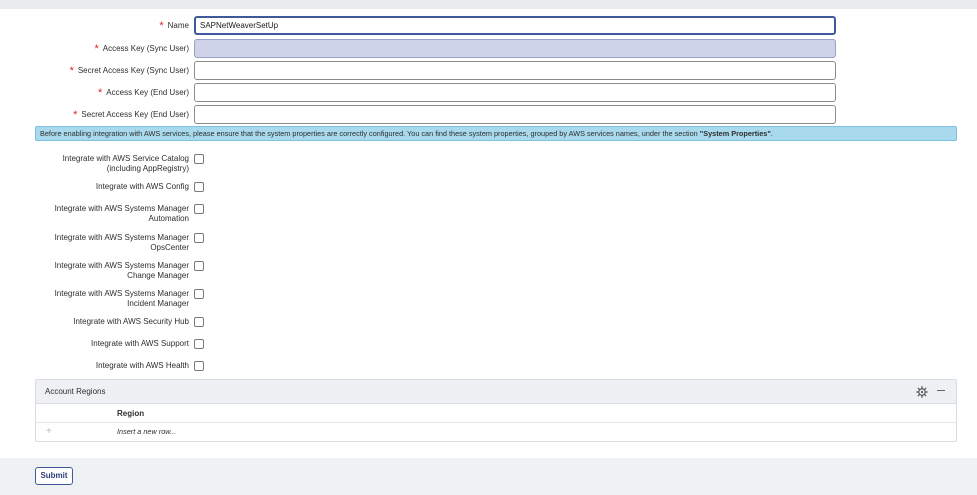 Image resolution: width=977 pixels, height=495 pixels. What do you see at coordinates (129, 71) in the screenshot?
I see `secret-key-sync-label: * Secret Access Key (Sync User)` at bounding box center [129, 71].